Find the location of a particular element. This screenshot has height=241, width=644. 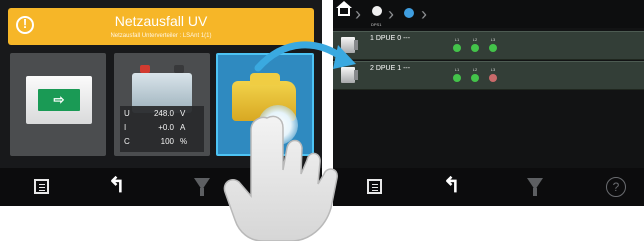

hand-icon is located at coordinates (280, 178).